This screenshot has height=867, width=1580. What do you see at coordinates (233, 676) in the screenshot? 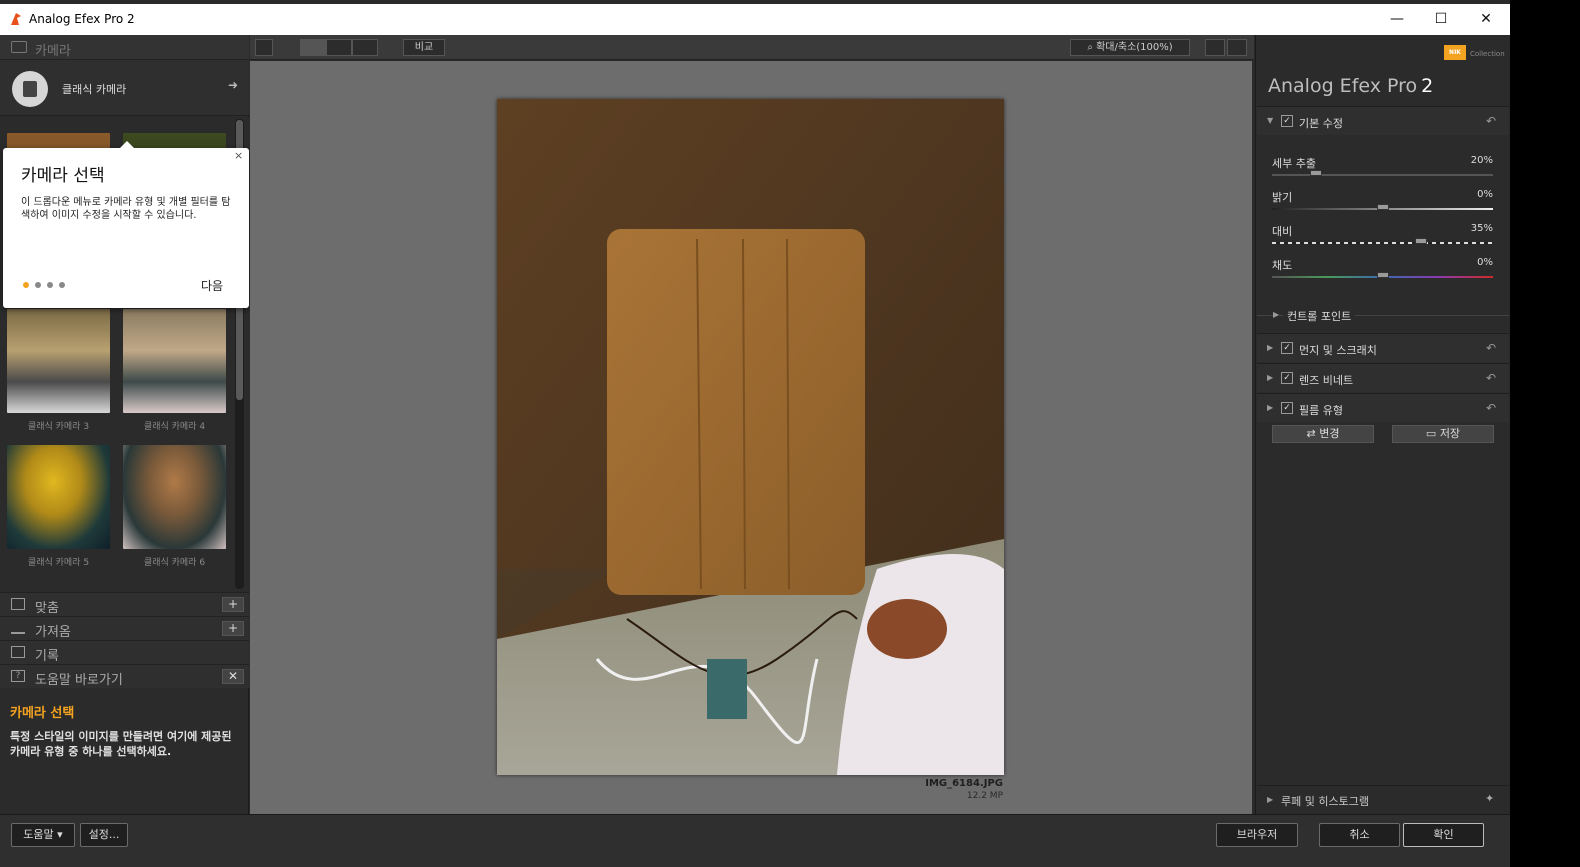
I see `close-help-button: ✕` at bounding box center [233, 676].